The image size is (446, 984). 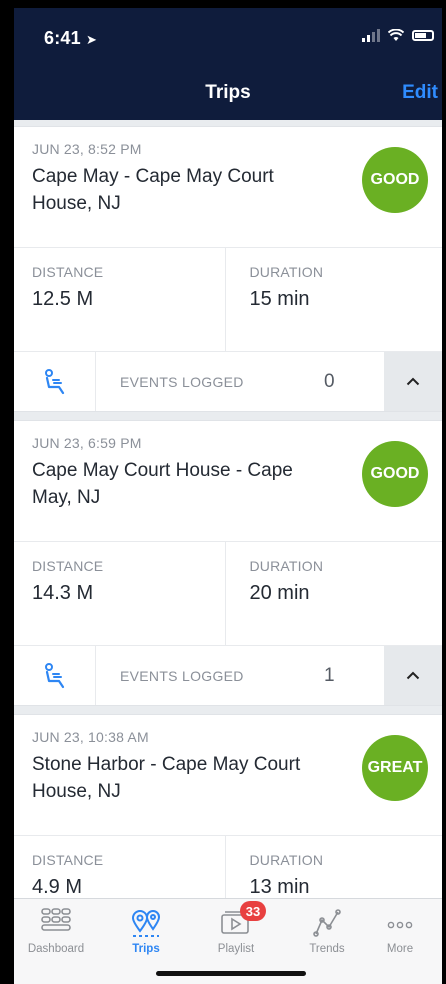 I want to click on trip-stats: DISTANCE 14.3 M DURATION 20 min, so click(x=228, y=593).